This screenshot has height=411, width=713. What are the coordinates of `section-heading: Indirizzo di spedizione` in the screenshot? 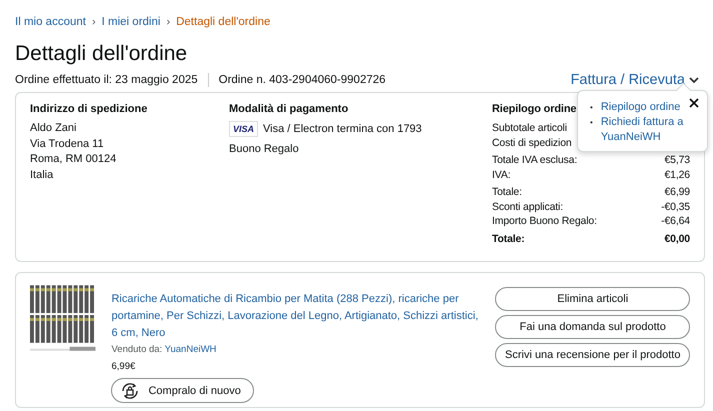 It's located at (89, 109).